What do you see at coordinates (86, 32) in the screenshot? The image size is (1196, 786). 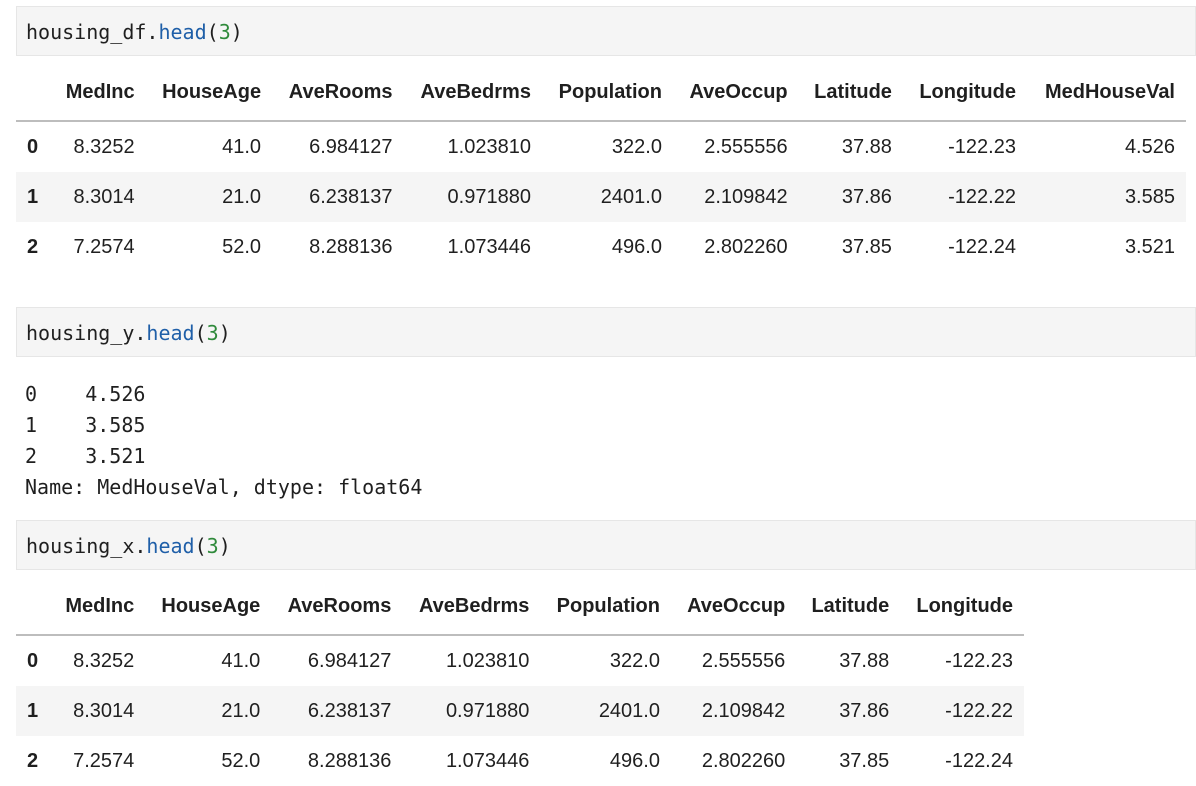 I see `code-var: housing_df` at bounding box center [86, 32].